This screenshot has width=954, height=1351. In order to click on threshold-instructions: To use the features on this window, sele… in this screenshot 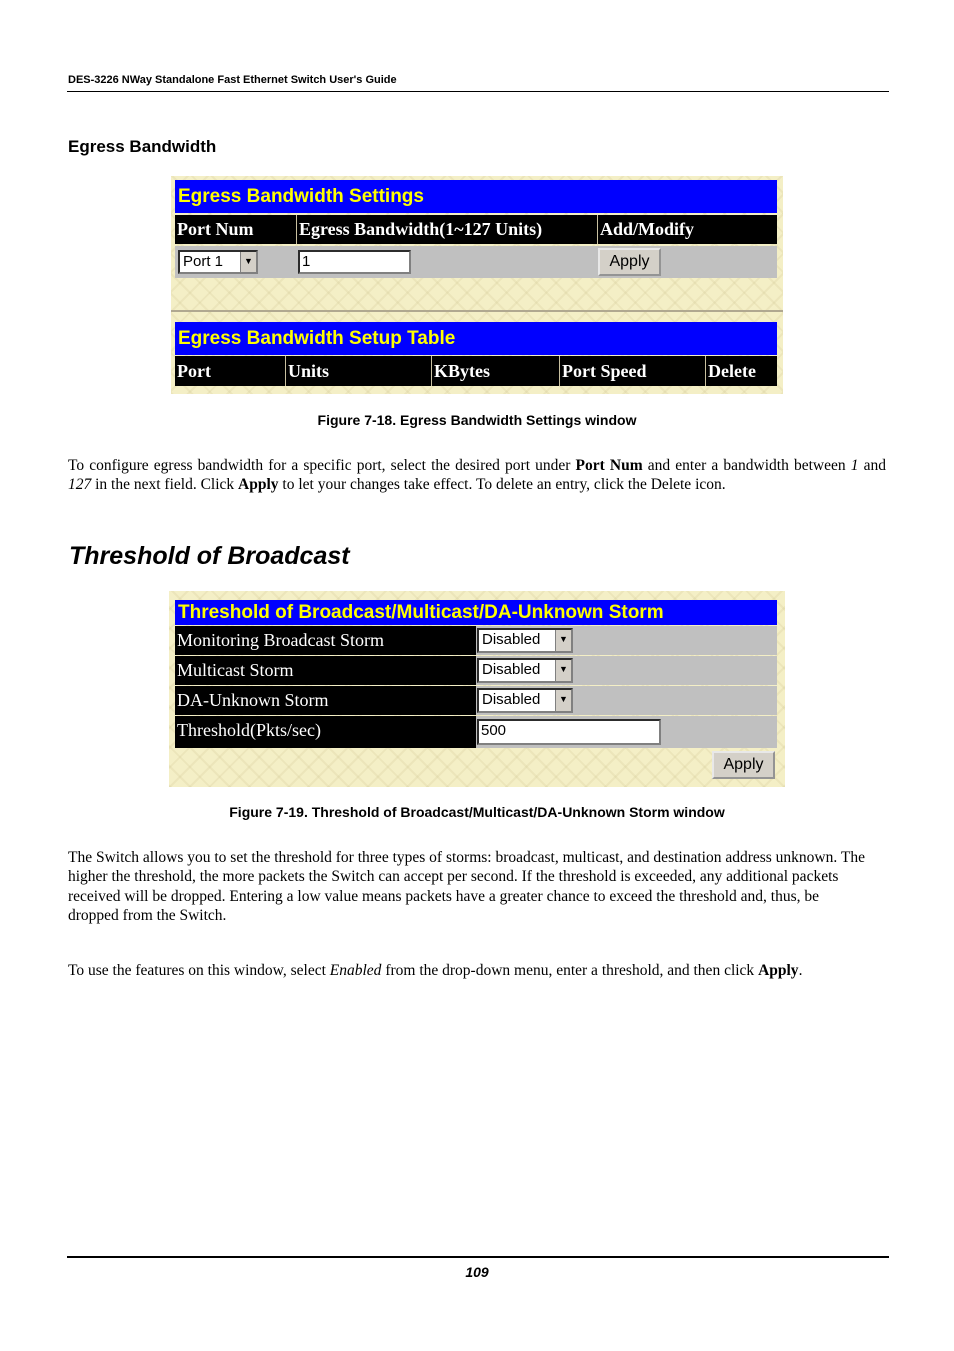, I will do `click(468, 970)`.